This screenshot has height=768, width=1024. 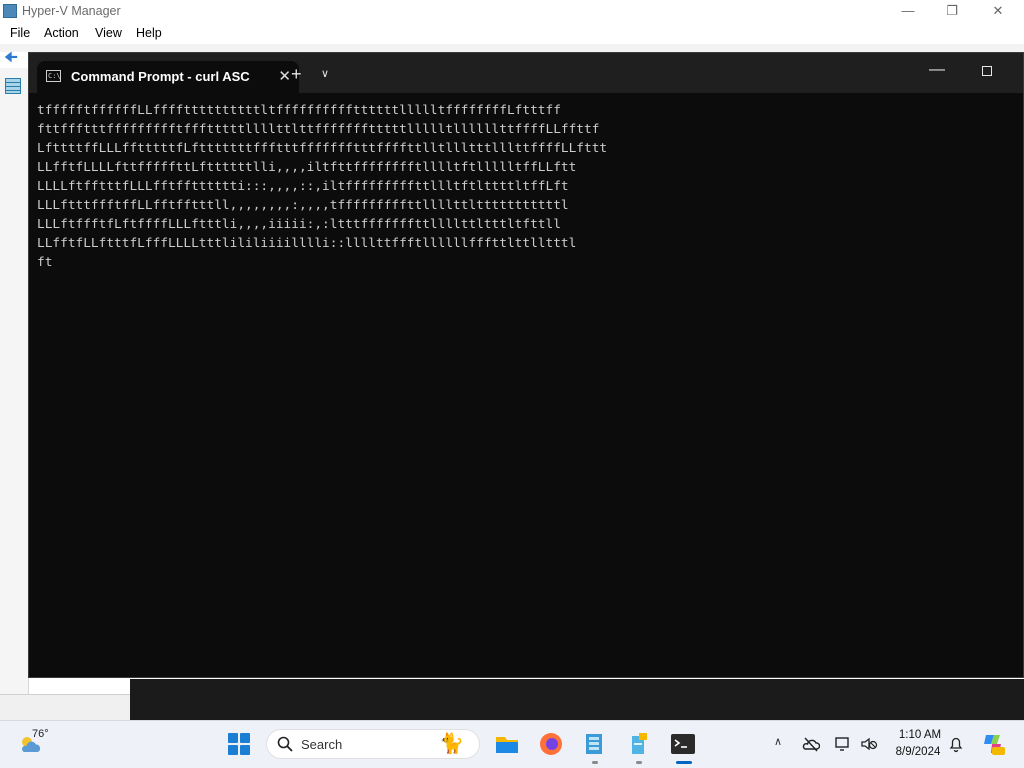 What do you see at coordinates (14, 381) in the screenshot?
I see `hyperv-tree-pane` at bounding box center [14, 381].